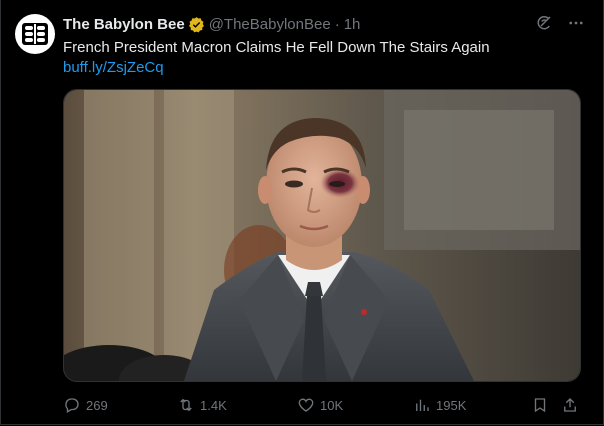 This screenshot has height=426, width=604. Describe the element at coordinates (186, 405) in the screenshot. I see `repost-icon` at that location.